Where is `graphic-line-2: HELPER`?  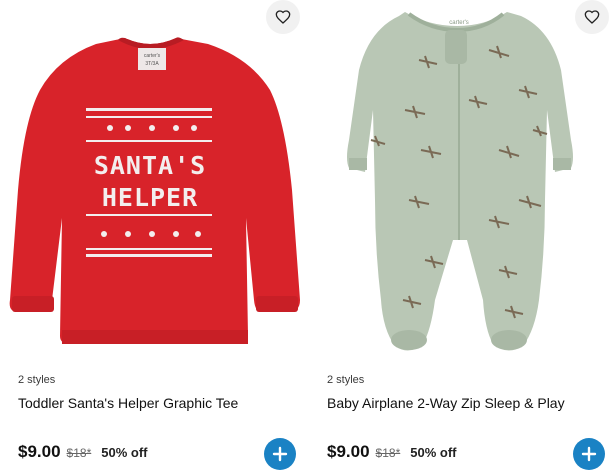 graphic-line-2: HELPER is located at coordinates (150, 197).